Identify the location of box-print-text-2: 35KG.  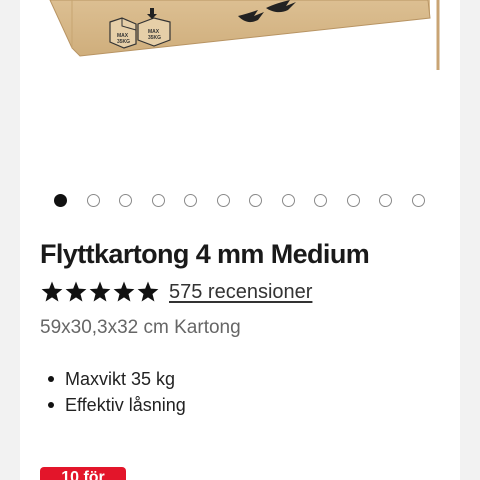
(123, 42).